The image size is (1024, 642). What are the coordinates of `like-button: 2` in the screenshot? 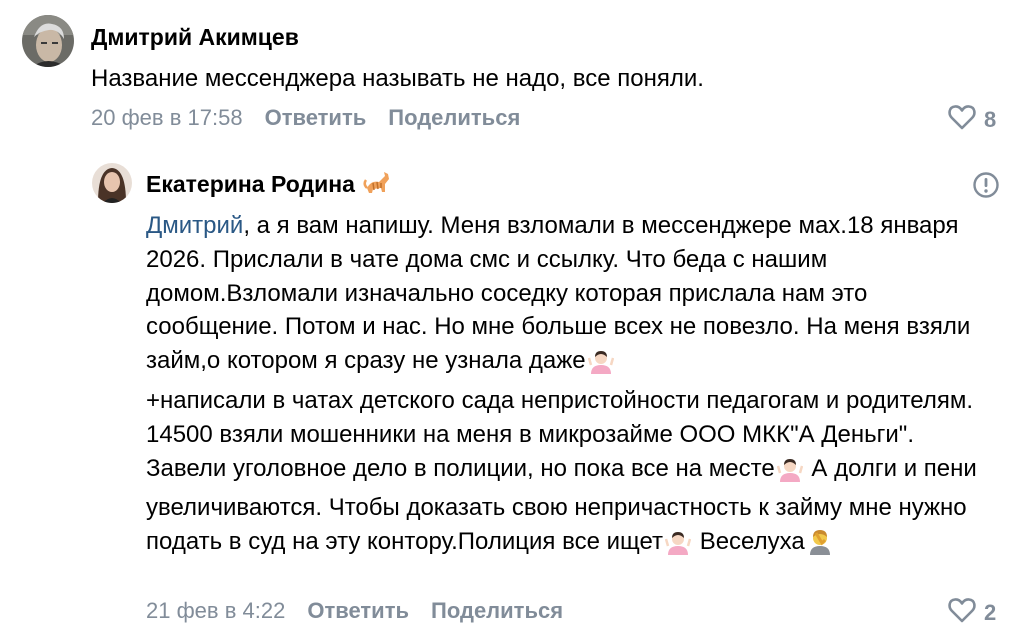 It's located at (972, 613).